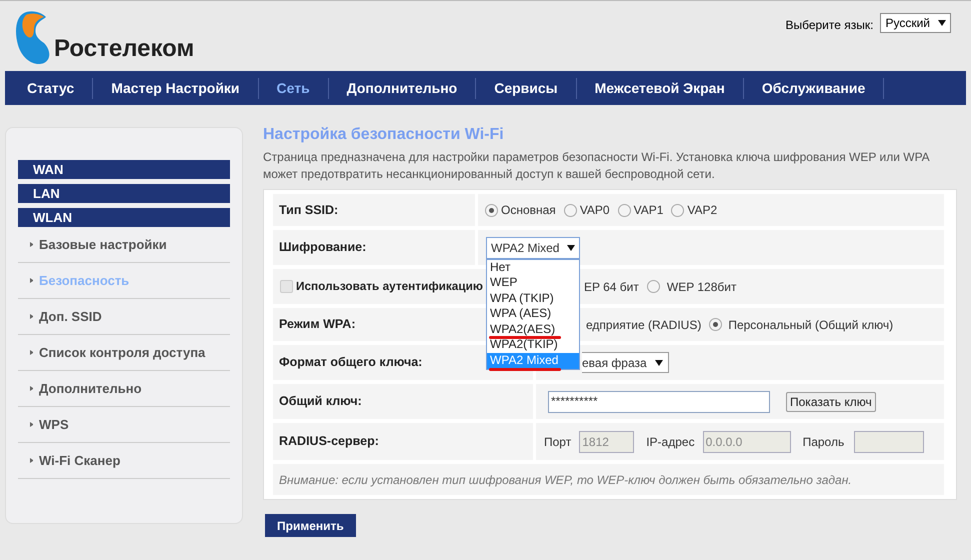  I want to click on nav-tab: Обслуживание, so click(814, 88).